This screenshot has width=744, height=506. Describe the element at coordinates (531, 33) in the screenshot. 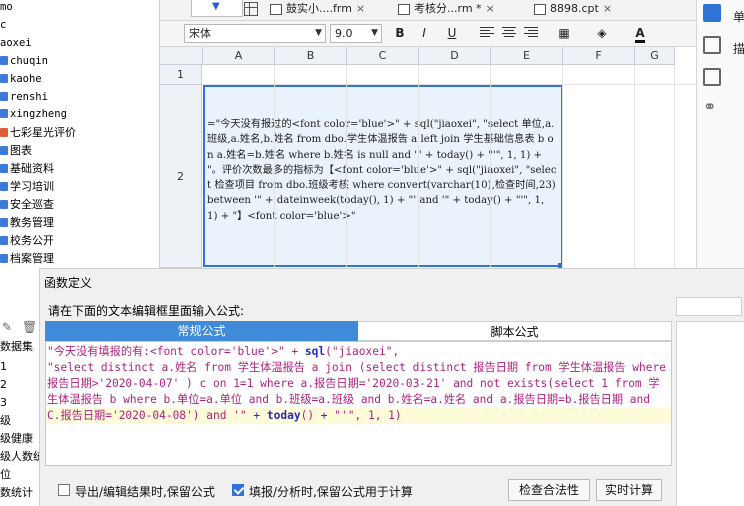

I see `align-right-icon` at that location.